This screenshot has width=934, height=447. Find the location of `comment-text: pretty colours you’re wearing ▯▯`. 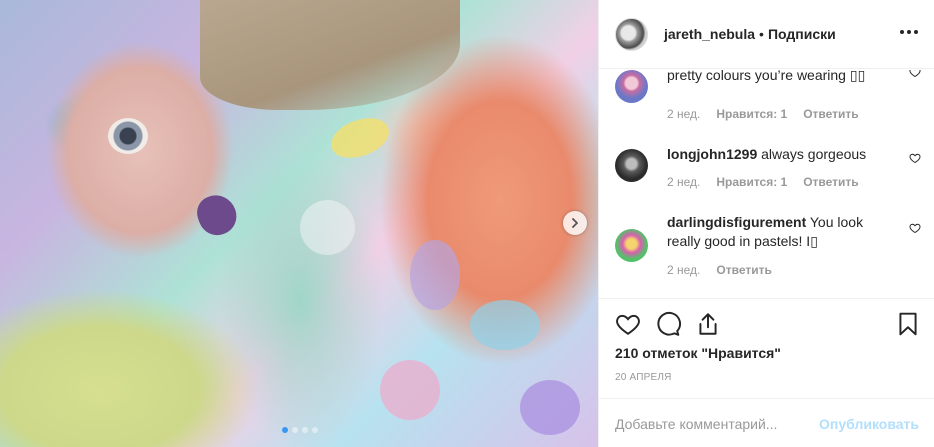

comment-text: pretty colours you’re wearing ▯▯ is located at coordinates (766, 76).